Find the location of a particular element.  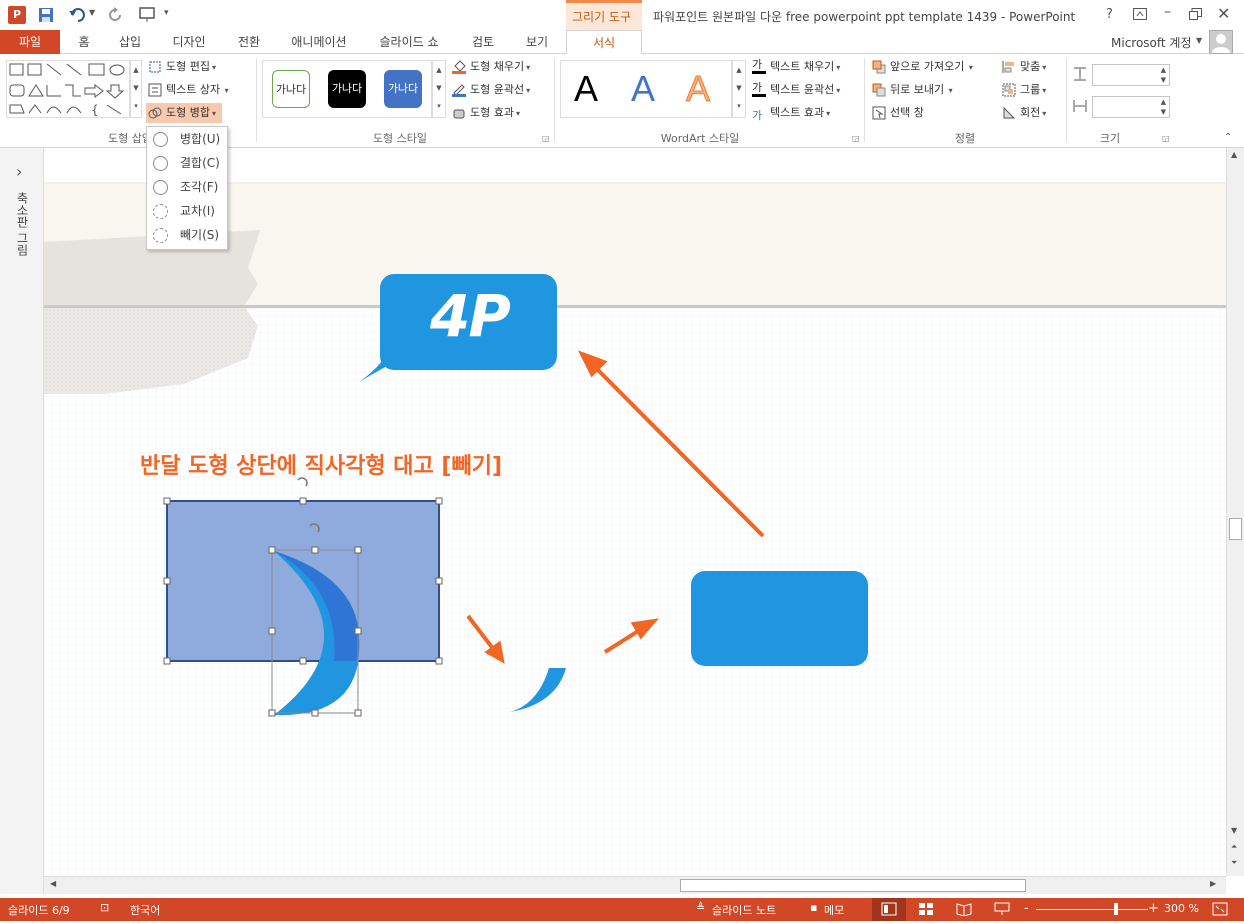

fit-slide-icon is located at coordinates (1220, 909).